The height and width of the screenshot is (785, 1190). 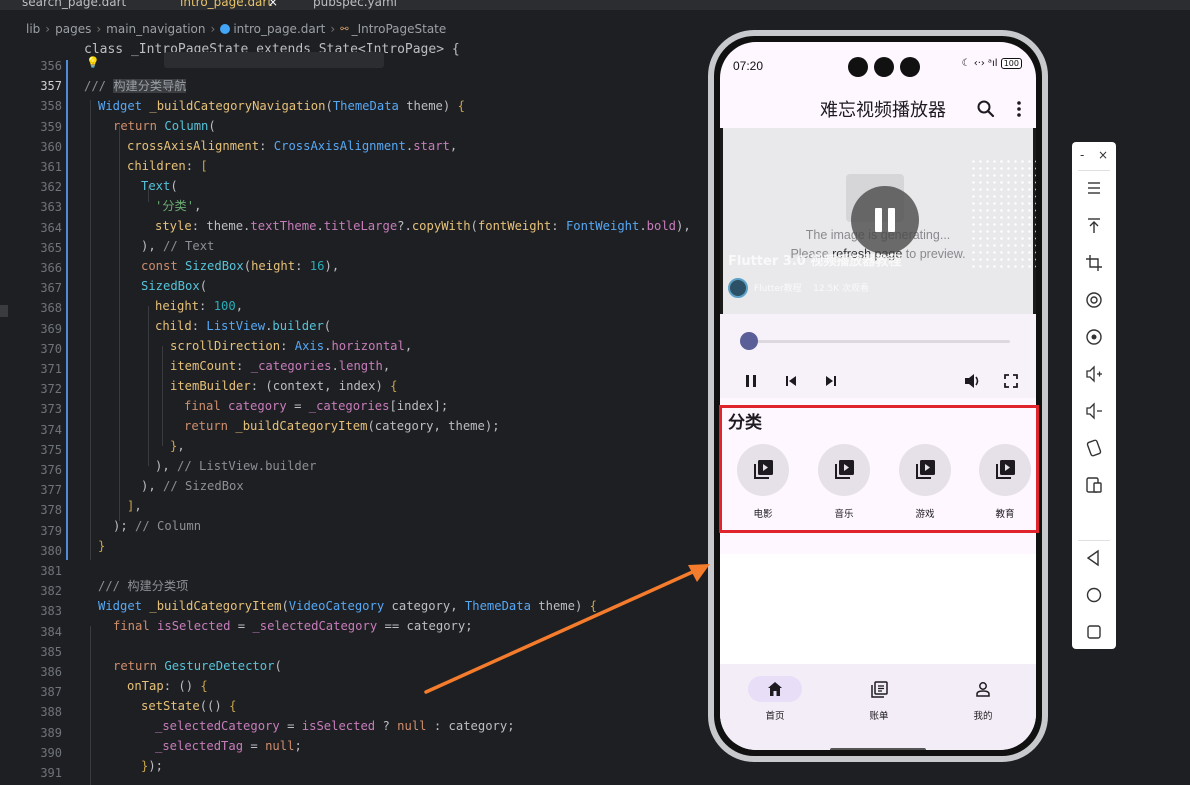 I want to click on skip-next-icon, so click(x=831, y=381).